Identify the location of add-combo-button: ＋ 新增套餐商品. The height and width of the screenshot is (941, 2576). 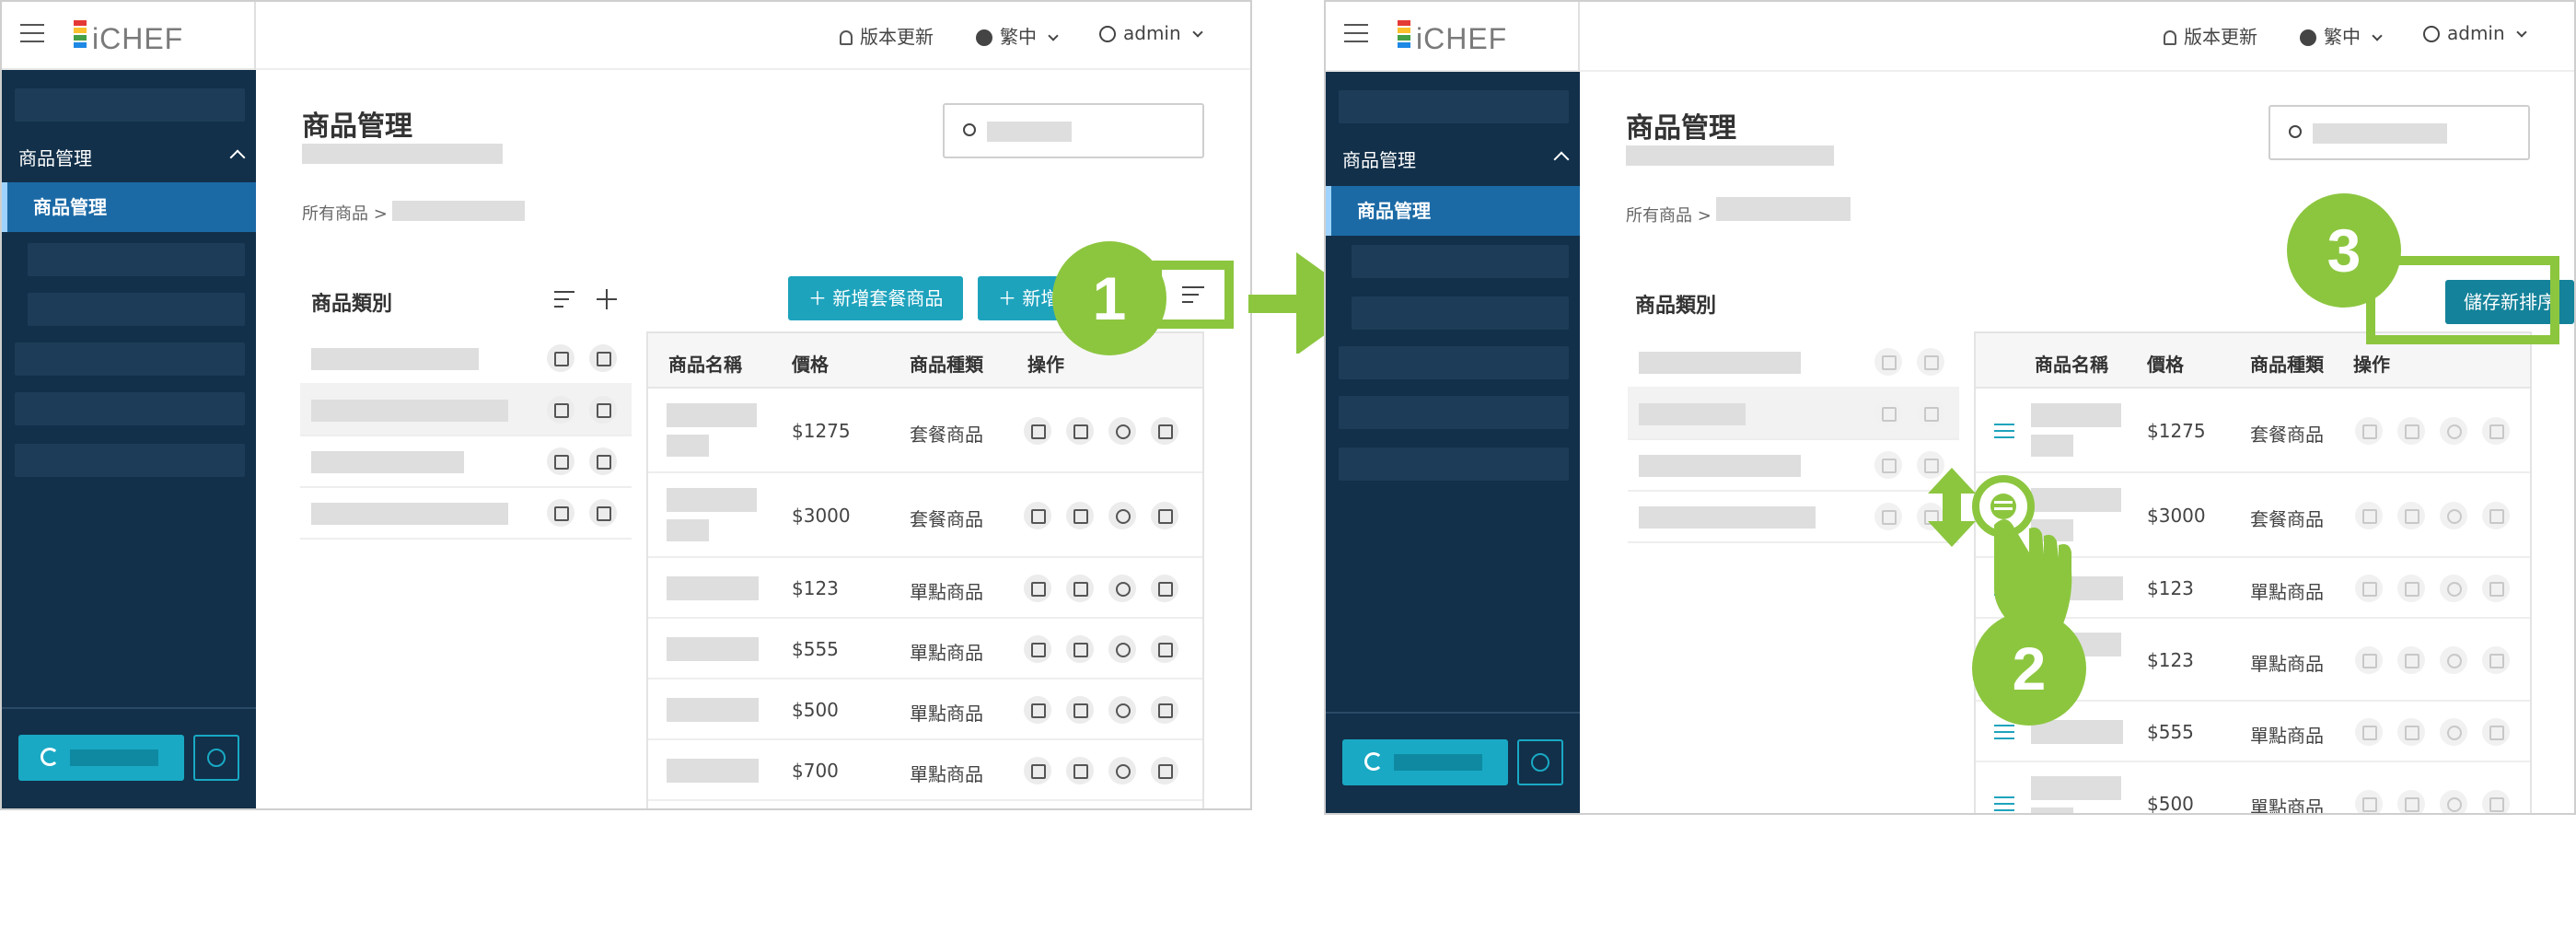
(876, 298).